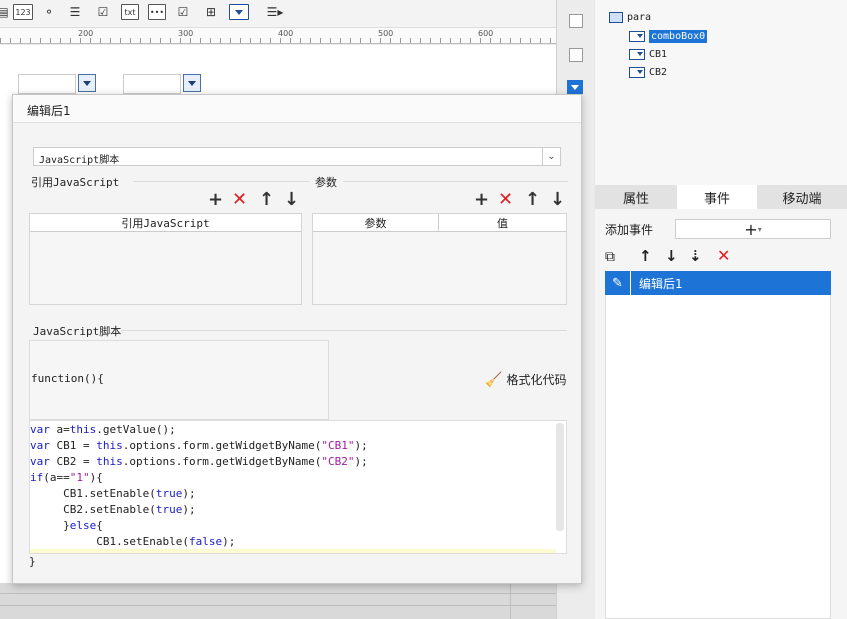  Describe the element at coordinates (239, 200) in the screenshot. I see `delete-ref-js-button: ✕` at that location.